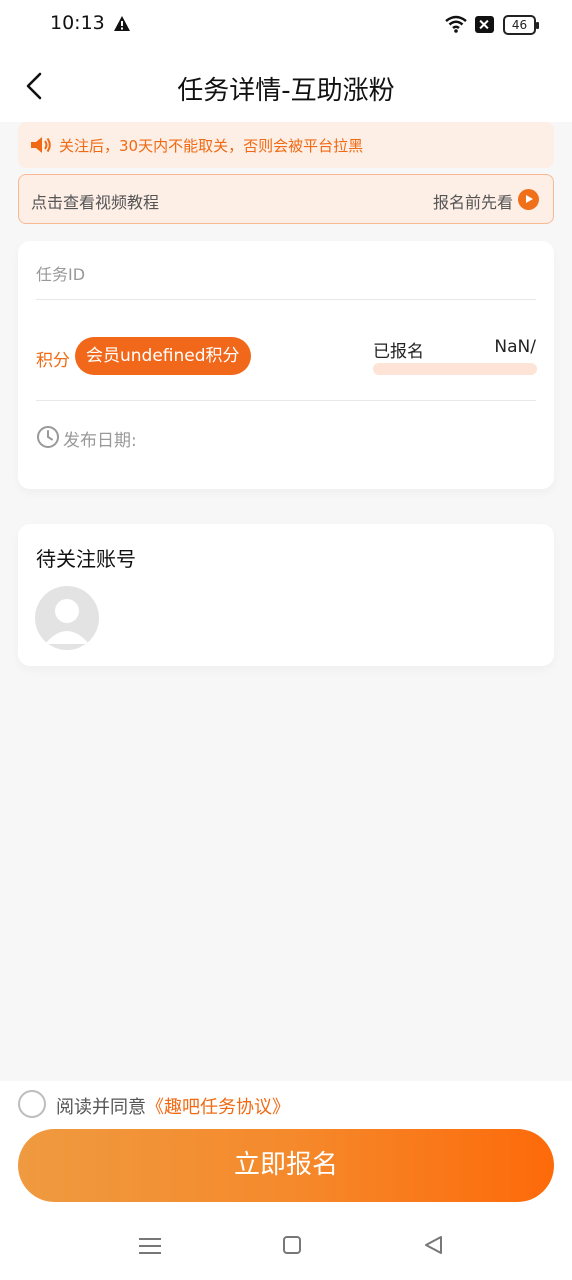 The height and width of the screenshot is (1280, 572). I want to click on points-badge: 会员undefined积分, so click(163, 356).